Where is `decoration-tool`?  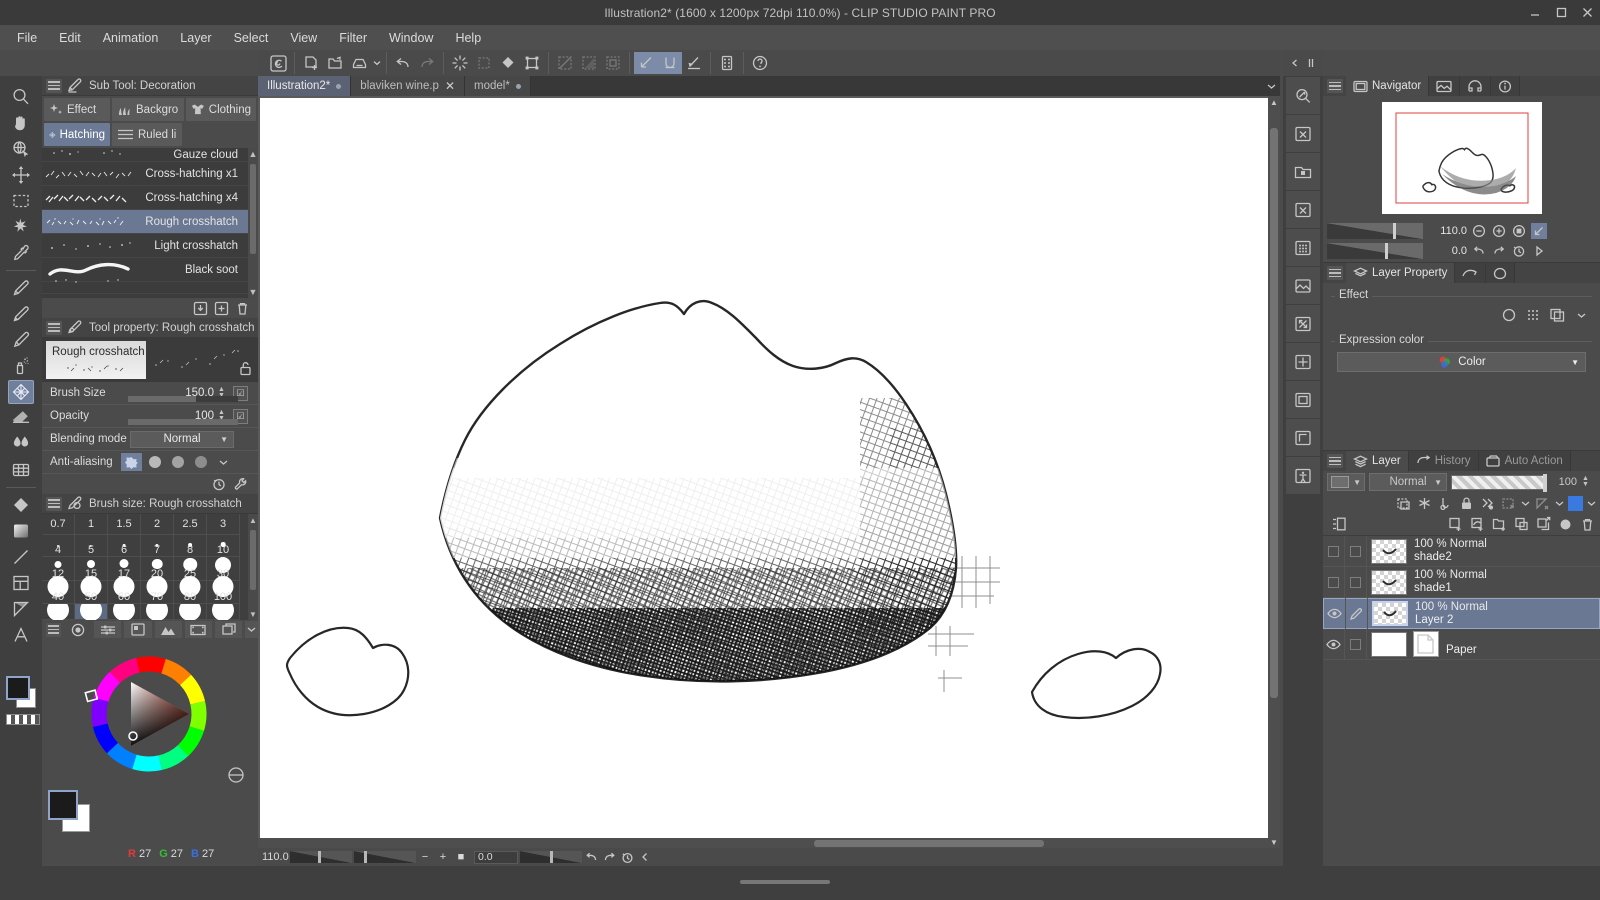 decoration-tool is located at coordinates (21, 392).